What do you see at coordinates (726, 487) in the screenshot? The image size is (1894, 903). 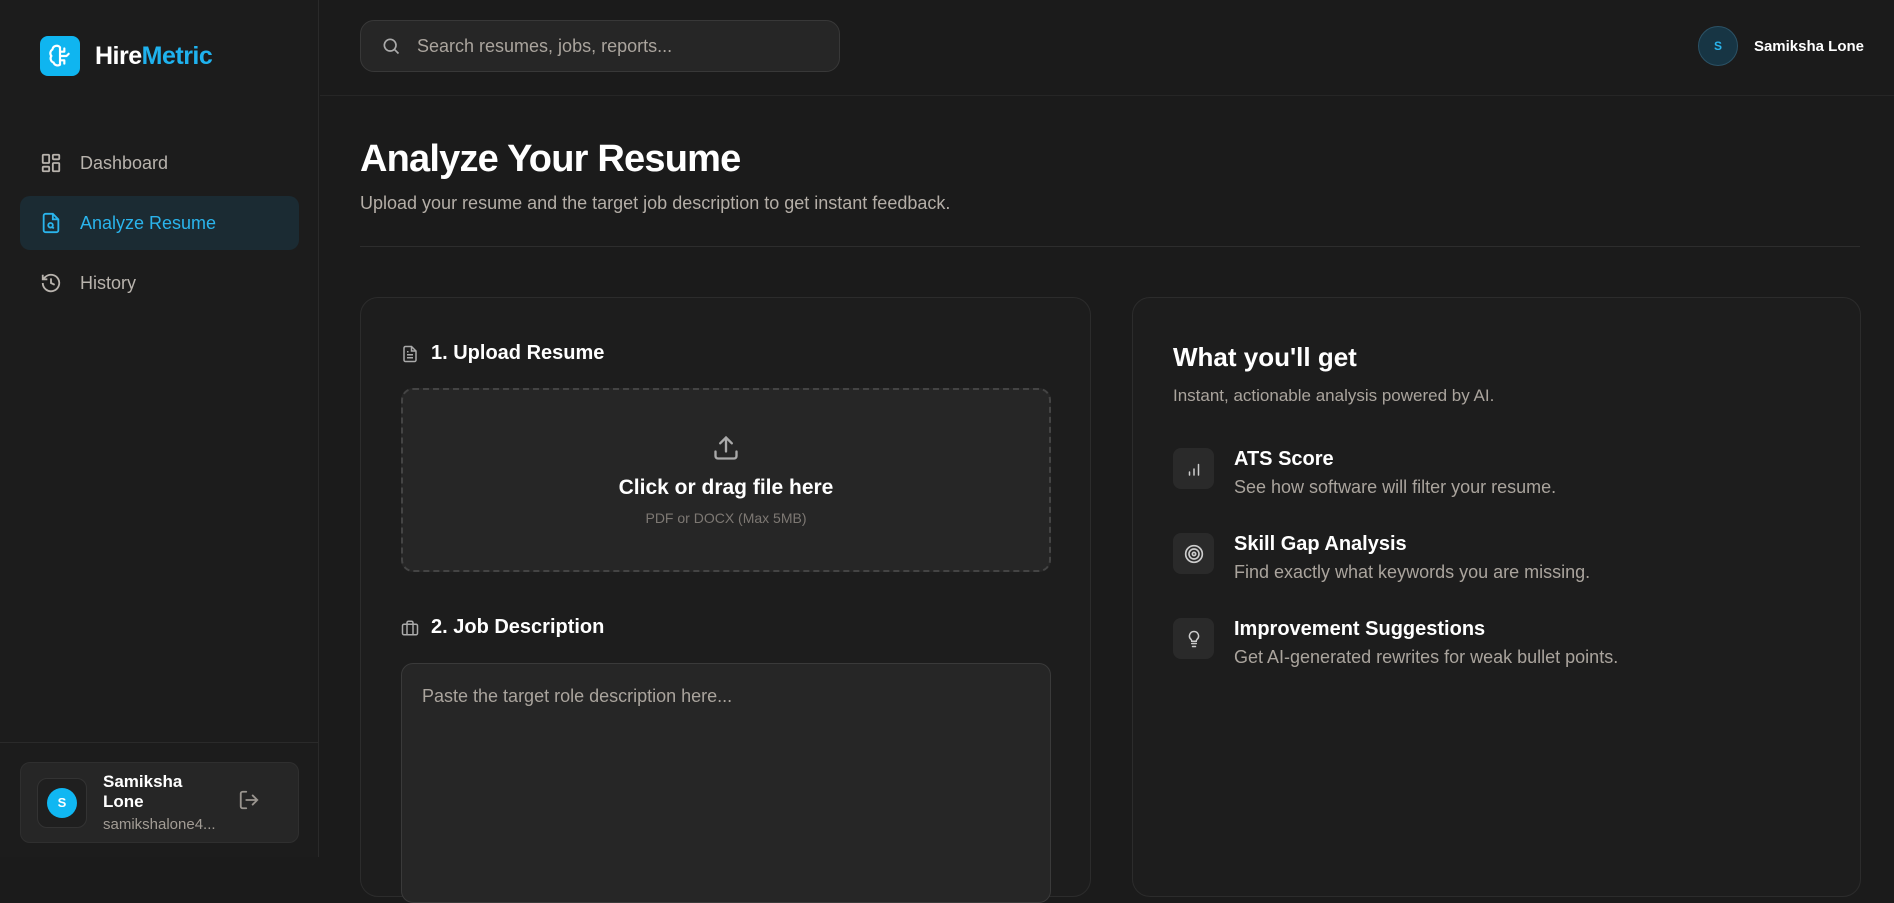 I see `dropzone-title: Click or drag file here` at bounding box center [726, 487].